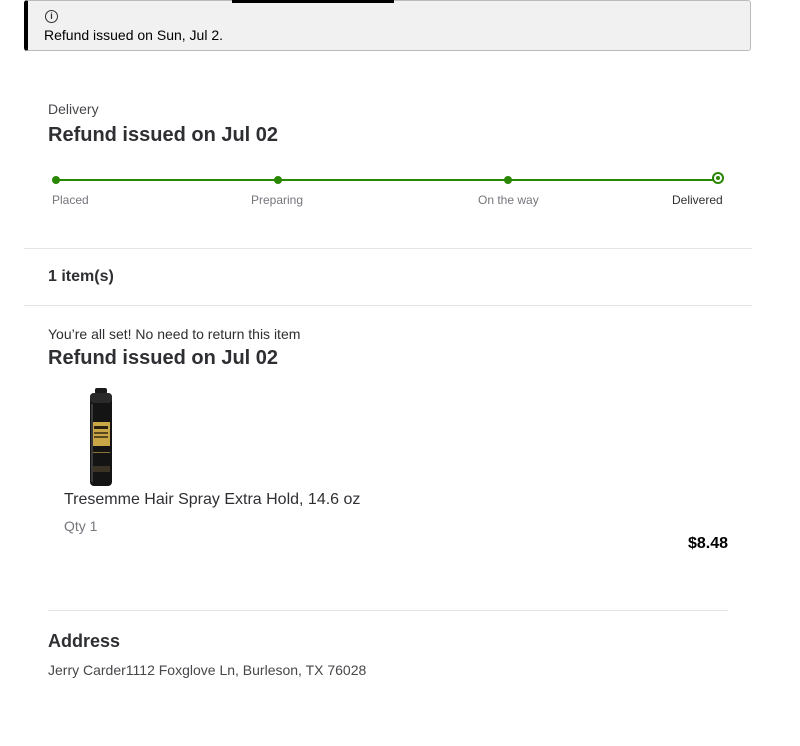 The image size is (800, 746). What do you see at coordinates (163, 358) in the screenshot?
I see `item-refund-status: Refund issued on Jul 02` at bounding box center [163, 358].